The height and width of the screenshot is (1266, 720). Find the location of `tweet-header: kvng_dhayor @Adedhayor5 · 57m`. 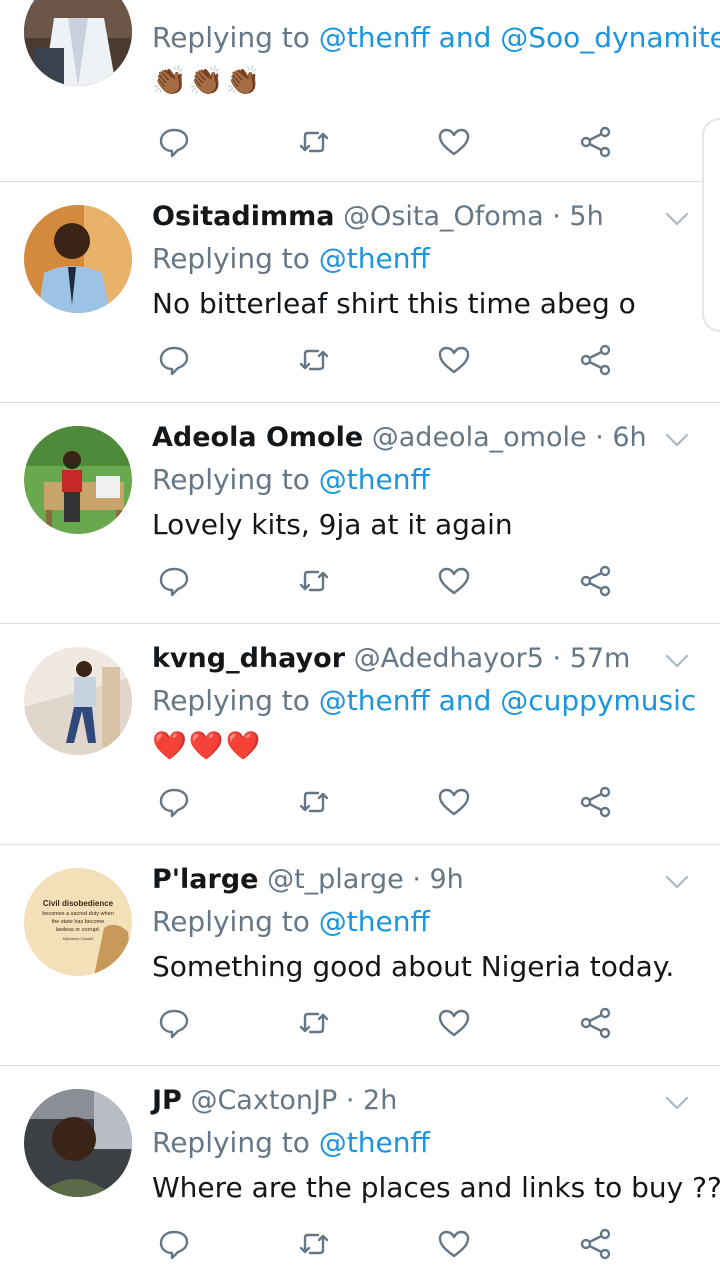

tweet-header: kvng_dhayor @Adedhayor5 · 57m is located at coordinates (416, 659).